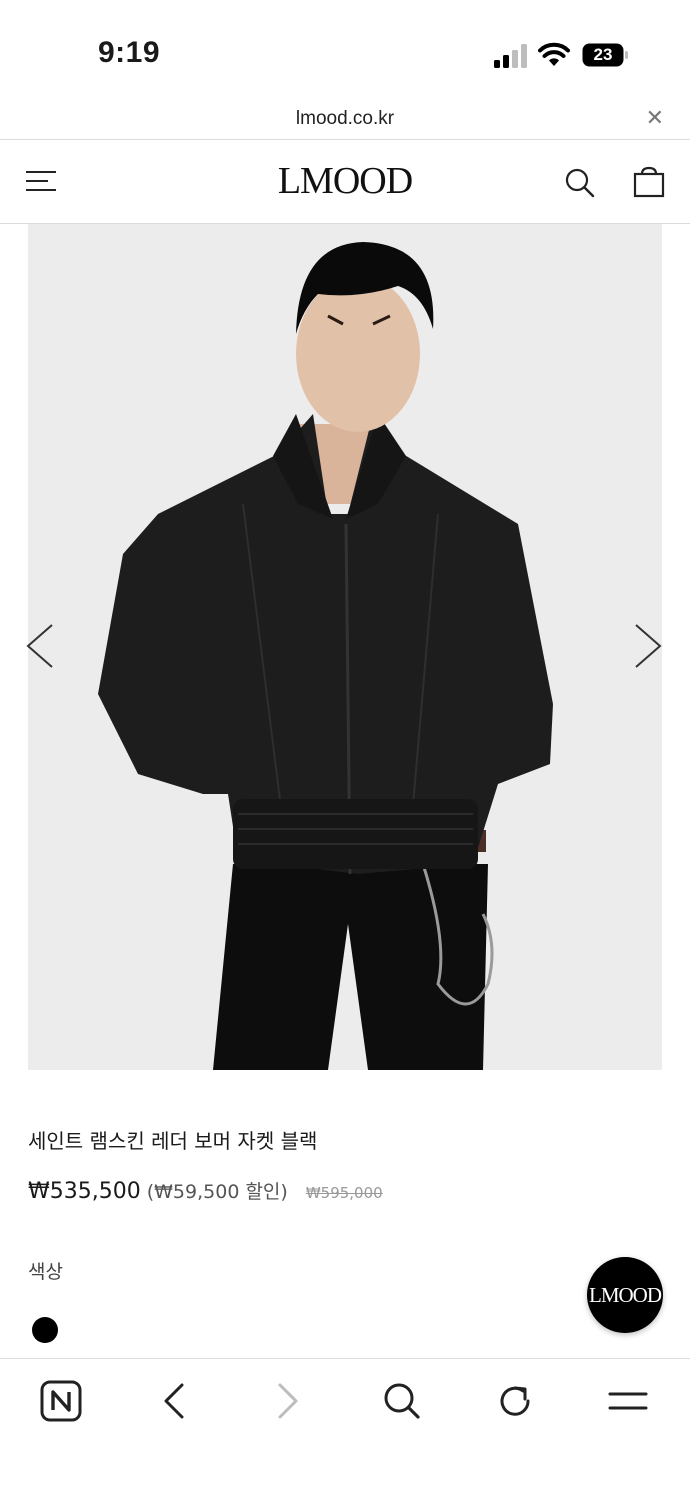 The width and height of the screenshot is (690, 1500). Describe the element at coordinates (45, 1330) in the screenshot. I see `color-swatch-black` at that location.